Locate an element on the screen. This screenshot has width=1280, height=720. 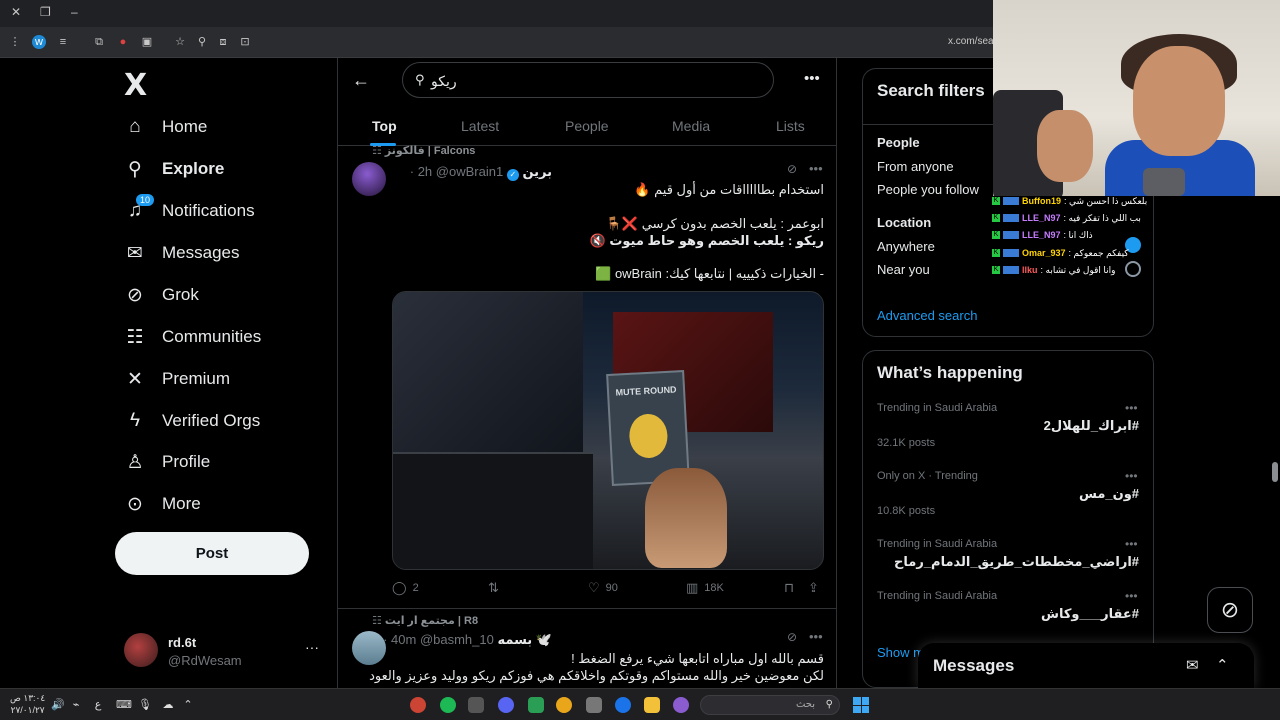
tweet-author: · 2h @owBrain1 ✓ برين is located at coordinates (481, 172).